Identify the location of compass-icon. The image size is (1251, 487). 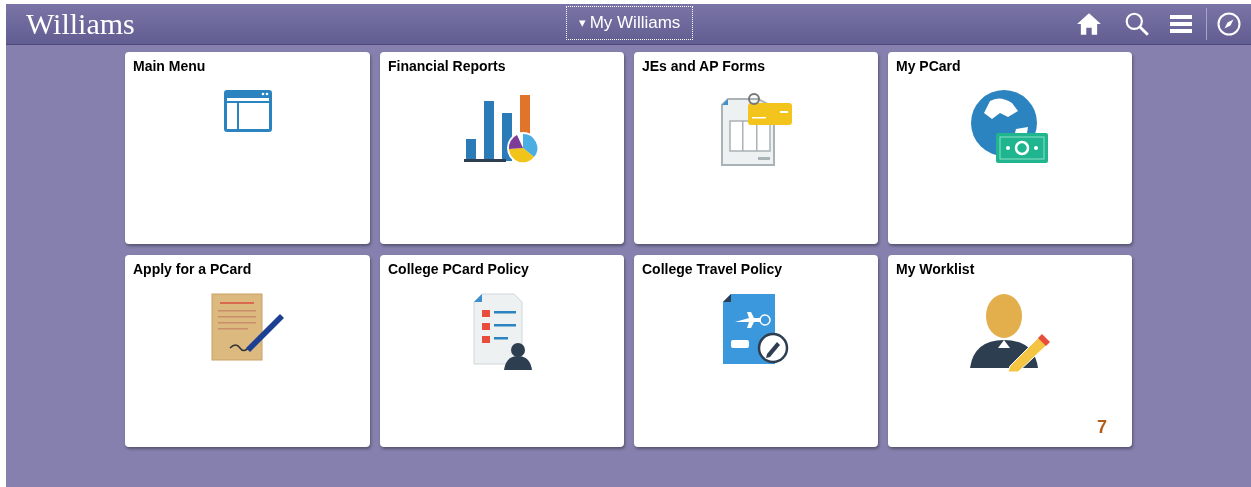
(1229, 24).